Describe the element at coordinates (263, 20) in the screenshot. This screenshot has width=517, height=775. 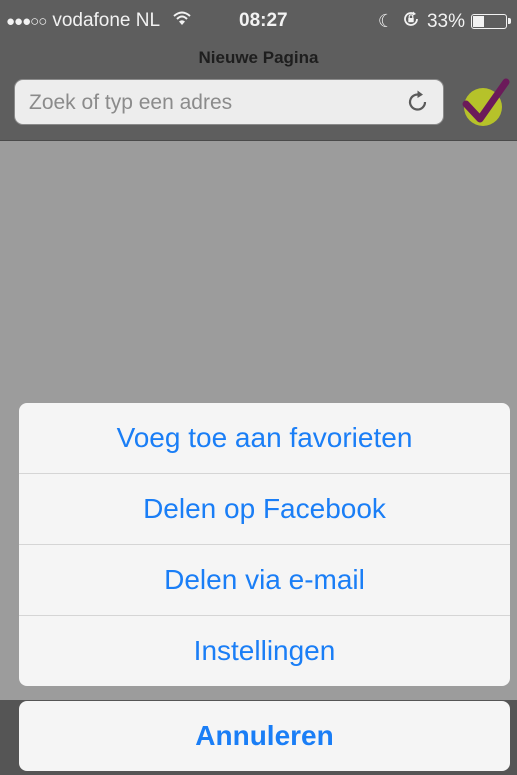
I see `status-time: 08:27` at that location.